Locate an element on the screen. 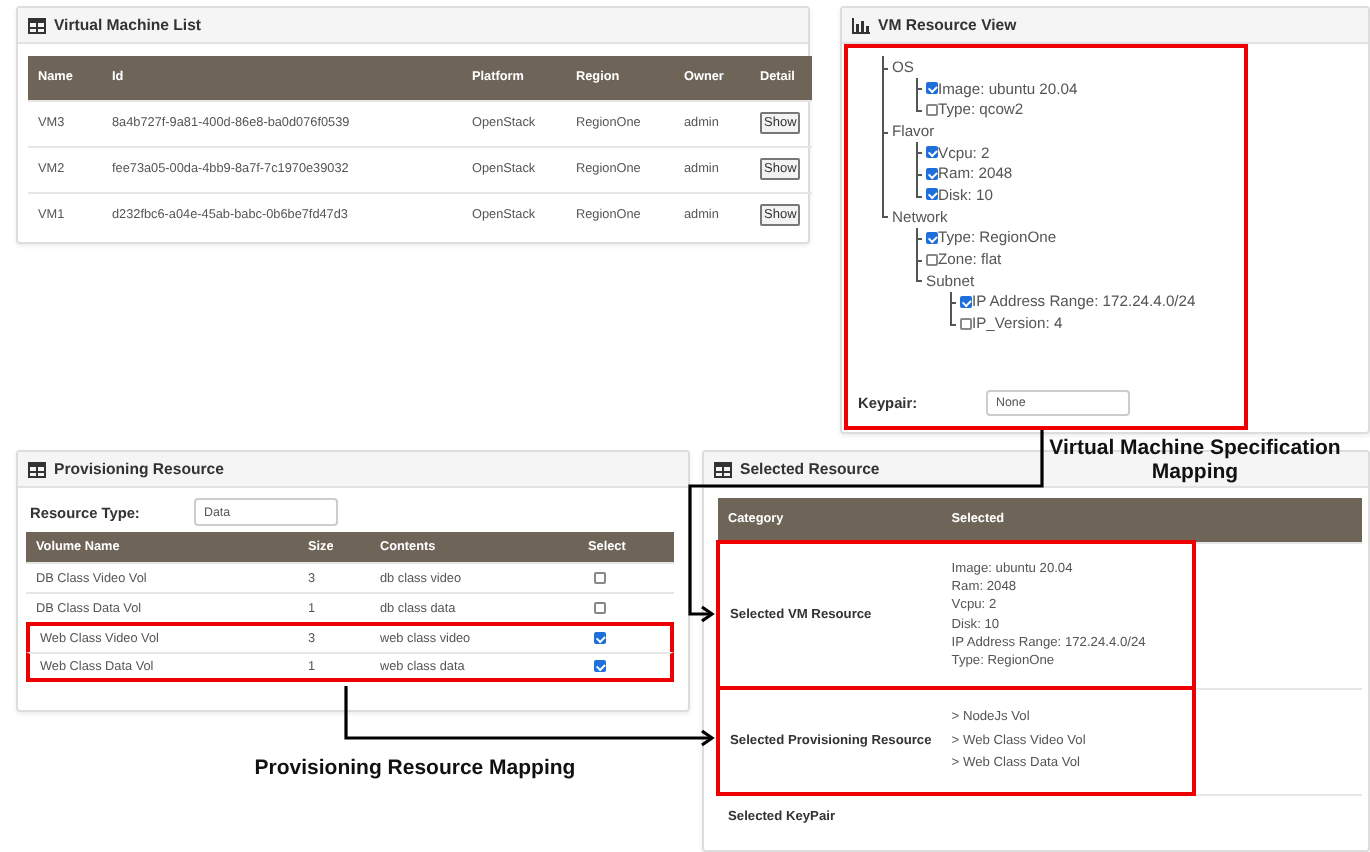  annotation-label: Virtual Machine Specification Mapping is located at coordinates (1195, 460).